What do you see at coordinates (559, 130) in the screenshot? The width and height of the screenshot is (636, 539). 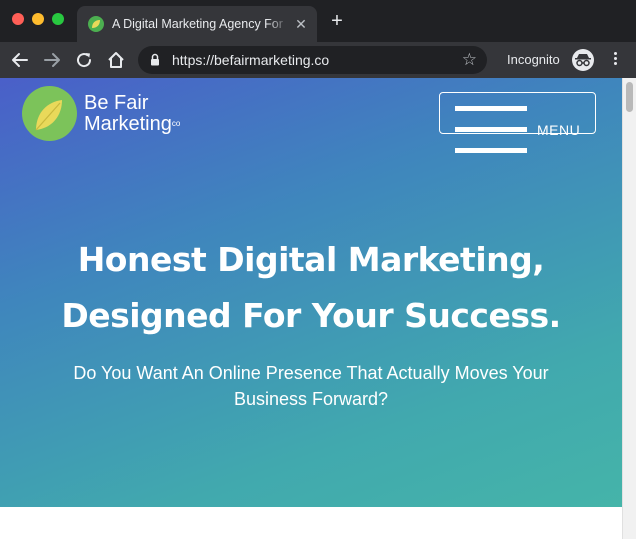 I see `menu-label: MENU` at bounding box center [559, 130].